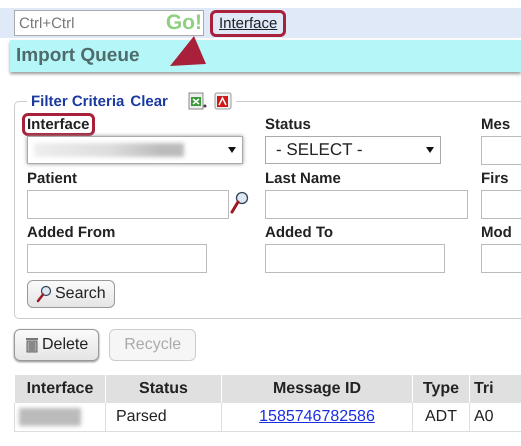  What do you see at coordinates (299, 233) in the screenshot?
I see `field-label: Added To` at bounding box center [299, 233].